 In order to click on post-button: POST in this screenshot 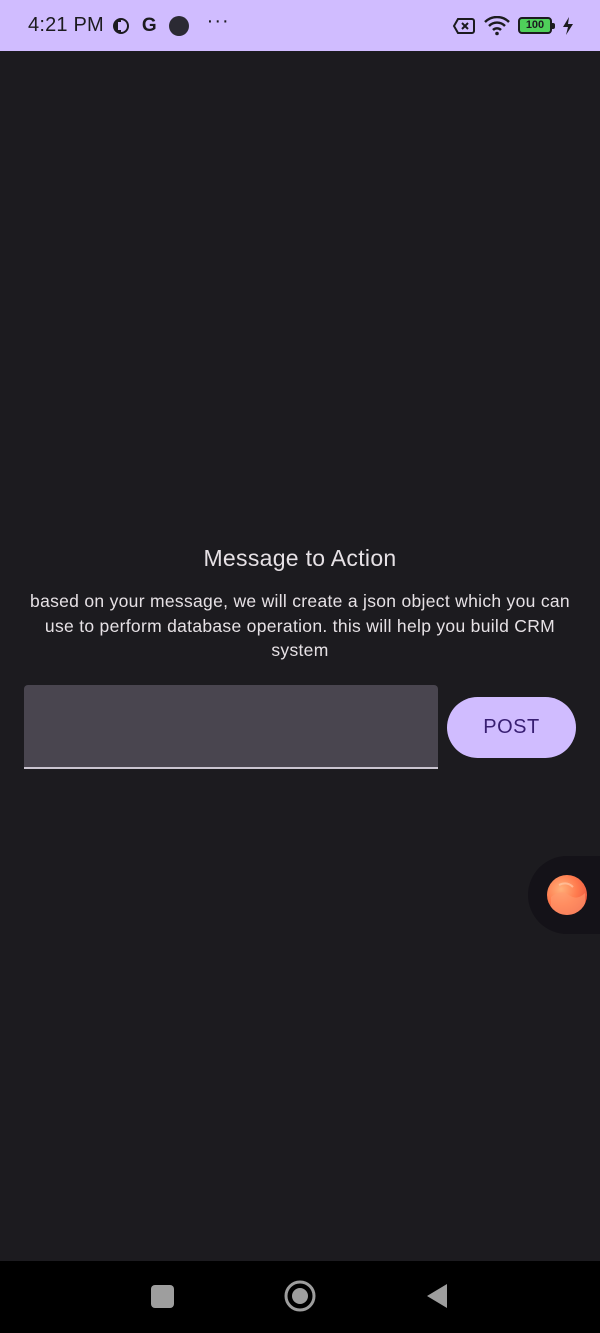, I will do `click(511, 727)`.